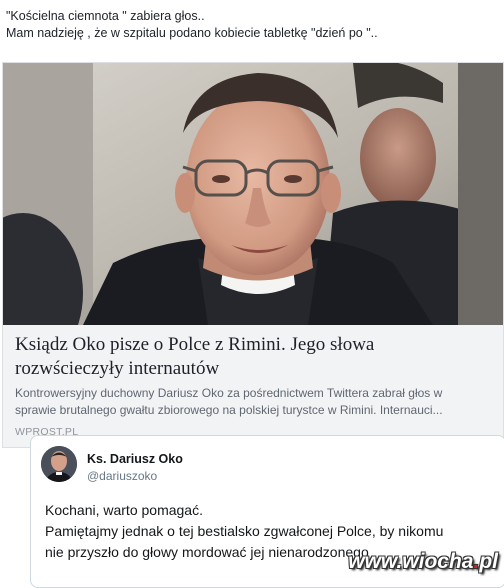 This screenshot has width=504, height=588. What do you see at coordinates (488, 561) in the screenshot?
I see `watermark-suffix: pl` at bounding box center [488, 561].